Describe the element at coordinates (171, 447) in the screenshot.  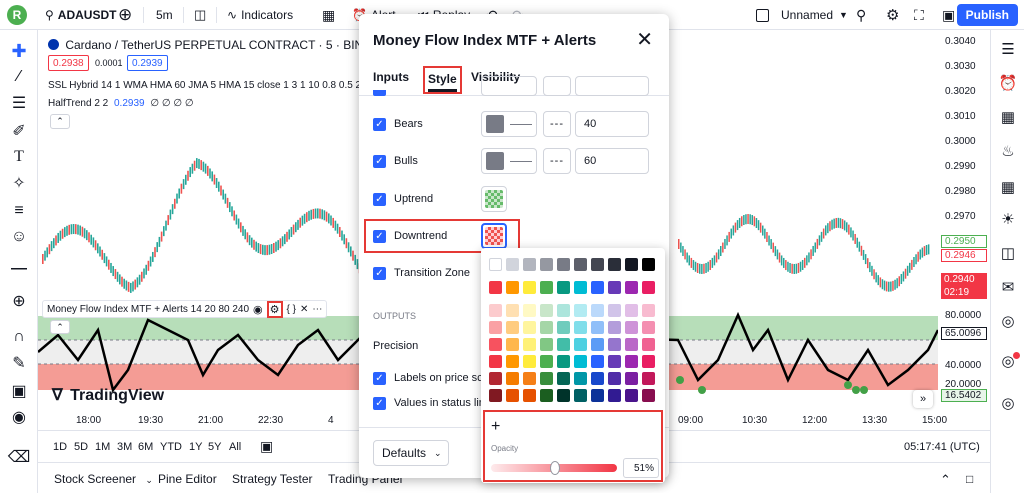
I see `range-ytd: YTD` at that location.